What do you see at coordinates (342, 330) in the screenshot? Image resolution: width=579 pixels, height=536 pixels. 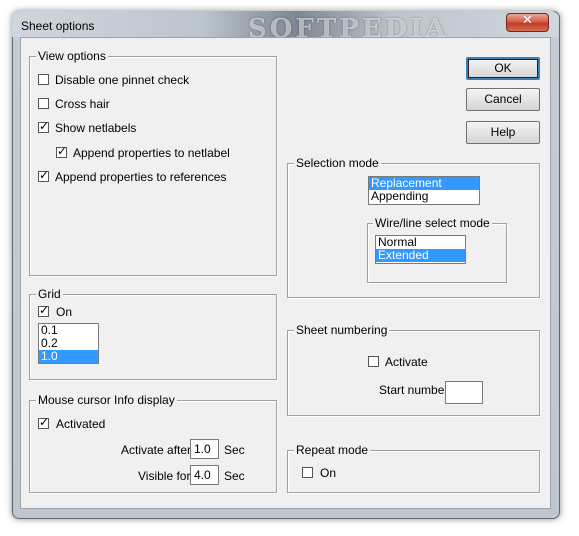 I see `sheet-numbering-legend: Sheet numbering` at bounding box center [342, 330].